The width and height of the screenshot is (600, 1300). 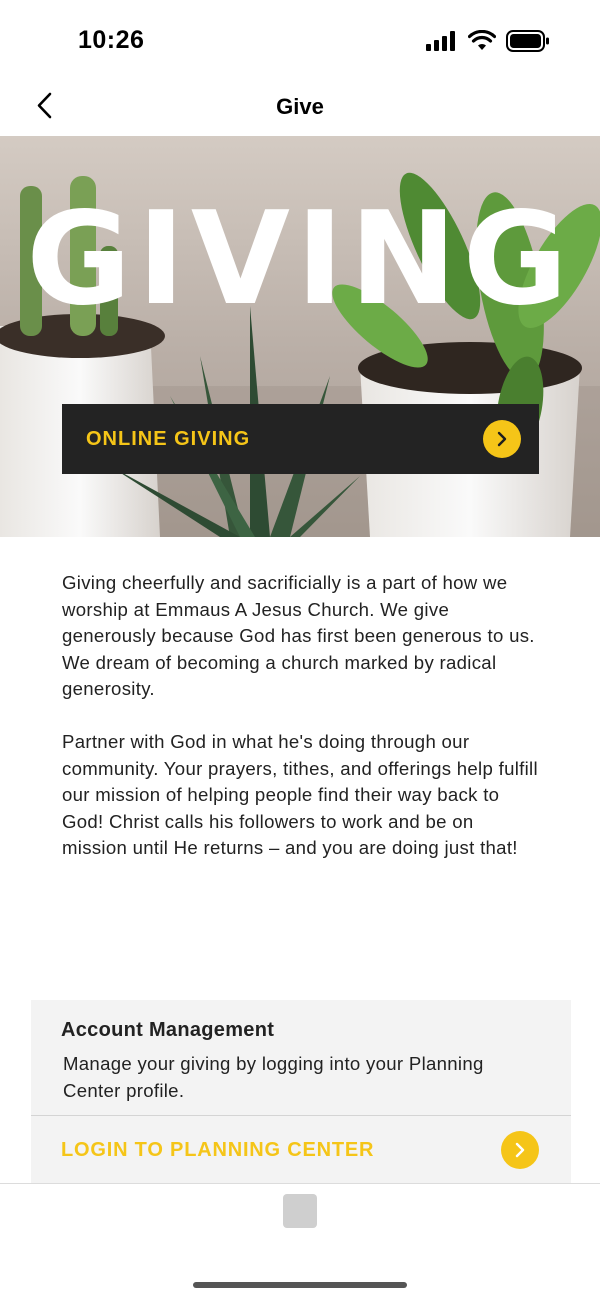 I want to click on login-planning-center-button: LOGIN TO PLANNING CENTER, so click(x=301, y=1149).